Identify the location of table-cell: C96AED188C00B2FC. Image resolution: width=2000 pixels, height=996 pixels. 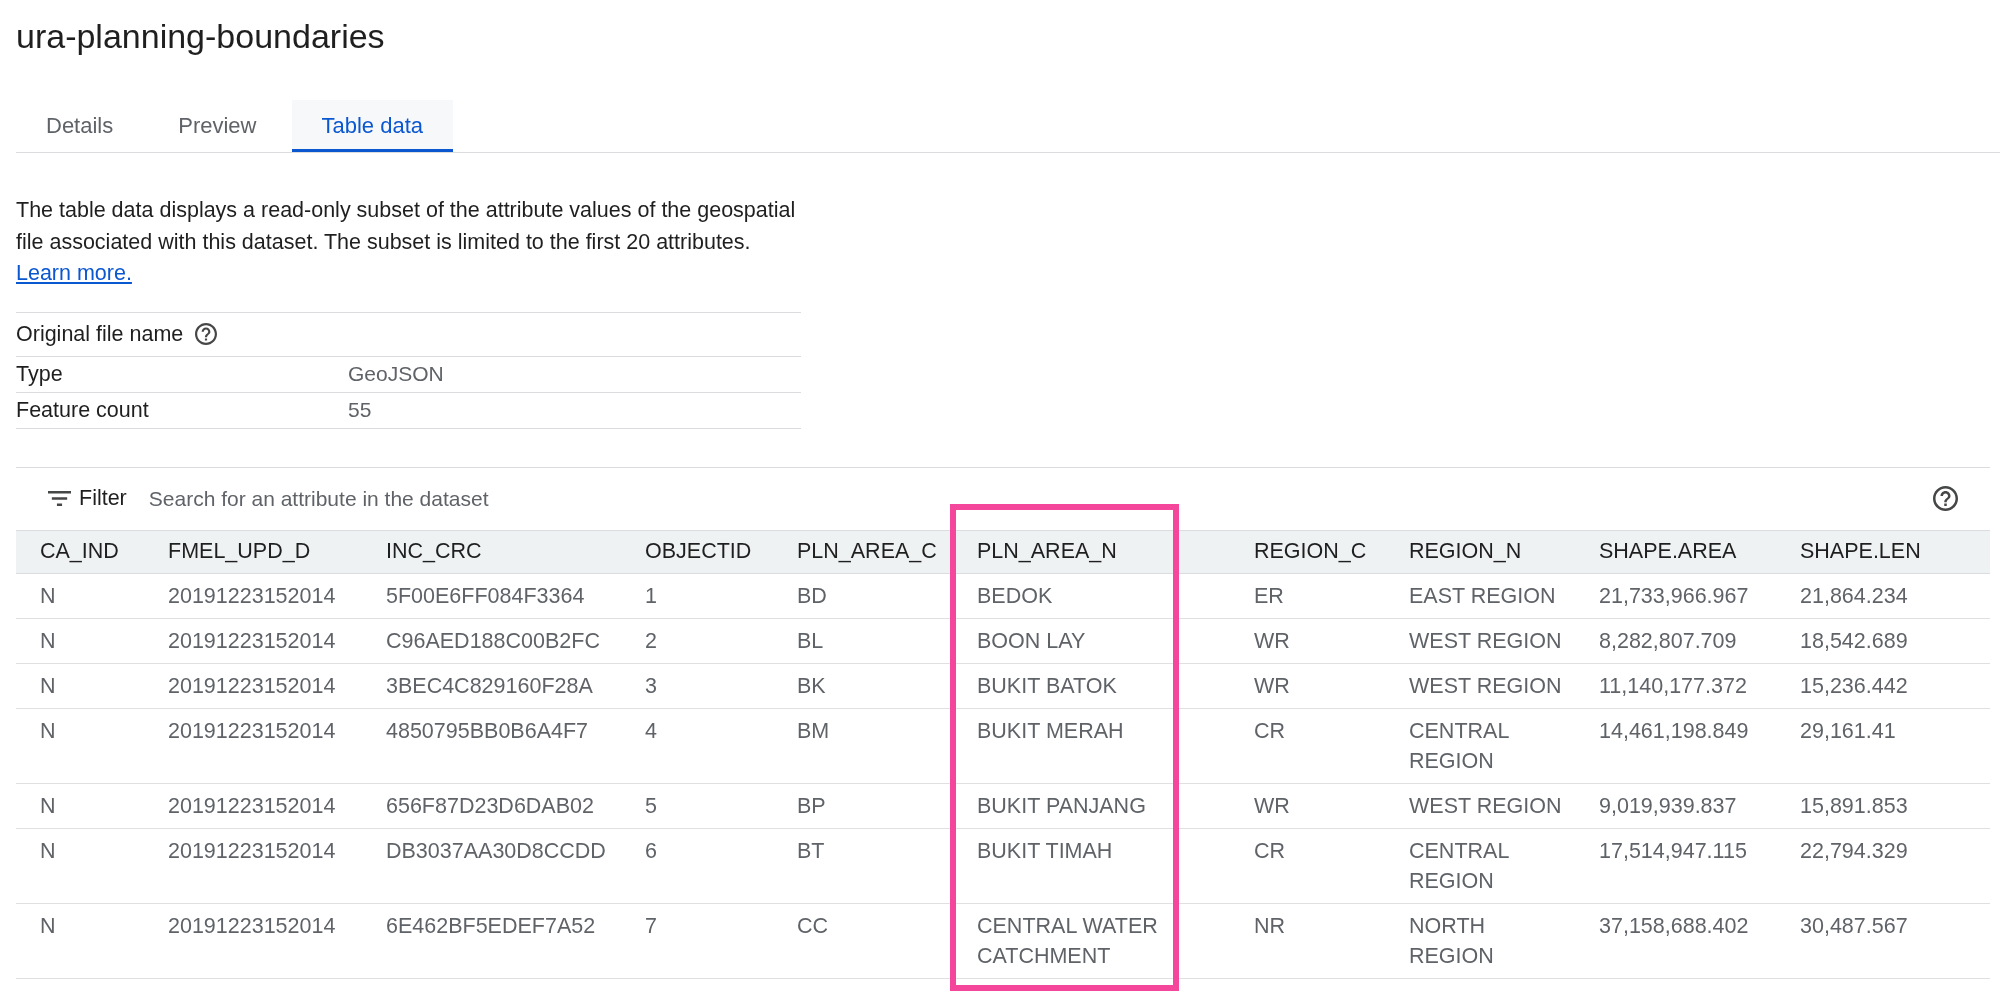
(503, 641).